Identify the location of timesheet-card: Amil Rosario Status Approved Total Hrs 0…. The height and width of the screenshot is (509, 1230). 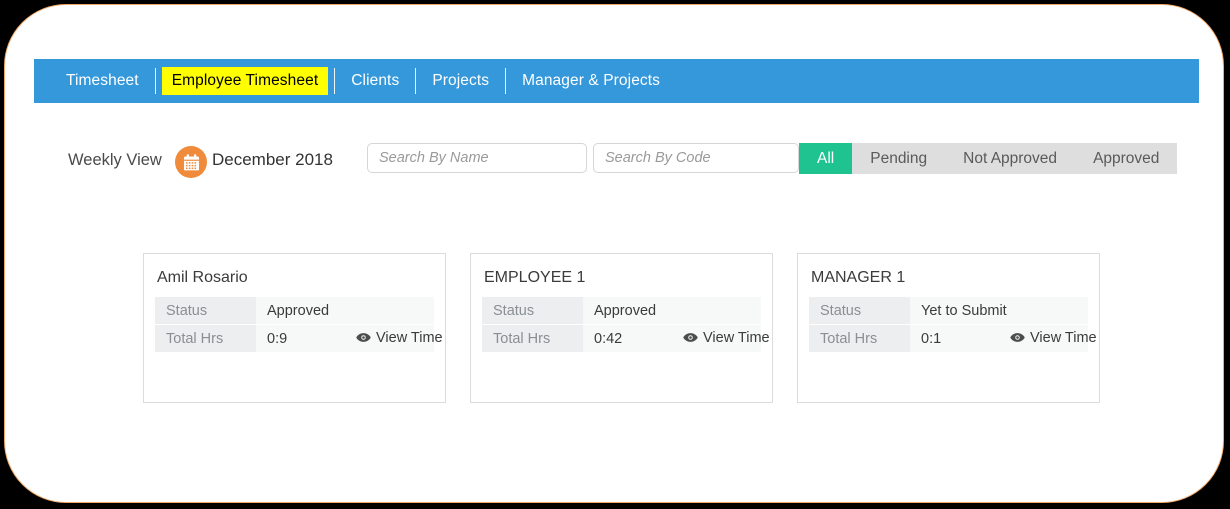
(294, 328).